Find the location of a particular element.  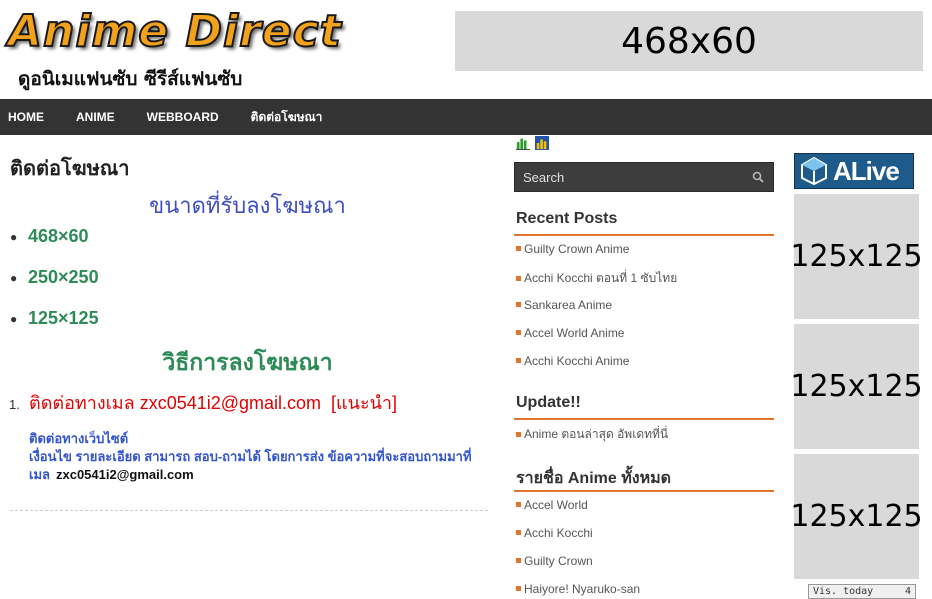

recent-post-link: Guilty Crown Anime is located at coordinates (572, 248).